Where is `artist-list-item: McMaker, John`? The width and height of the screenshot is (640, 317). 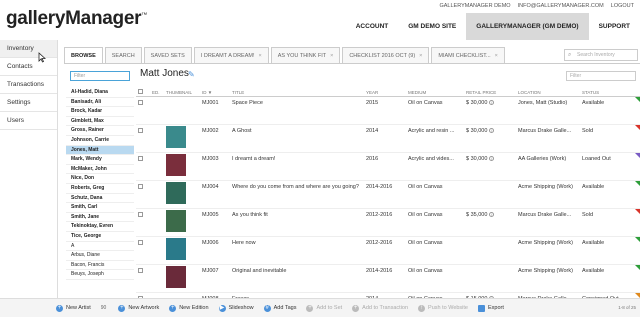 artist-list-item: McMaker, John is located at coordinates (100, 170).